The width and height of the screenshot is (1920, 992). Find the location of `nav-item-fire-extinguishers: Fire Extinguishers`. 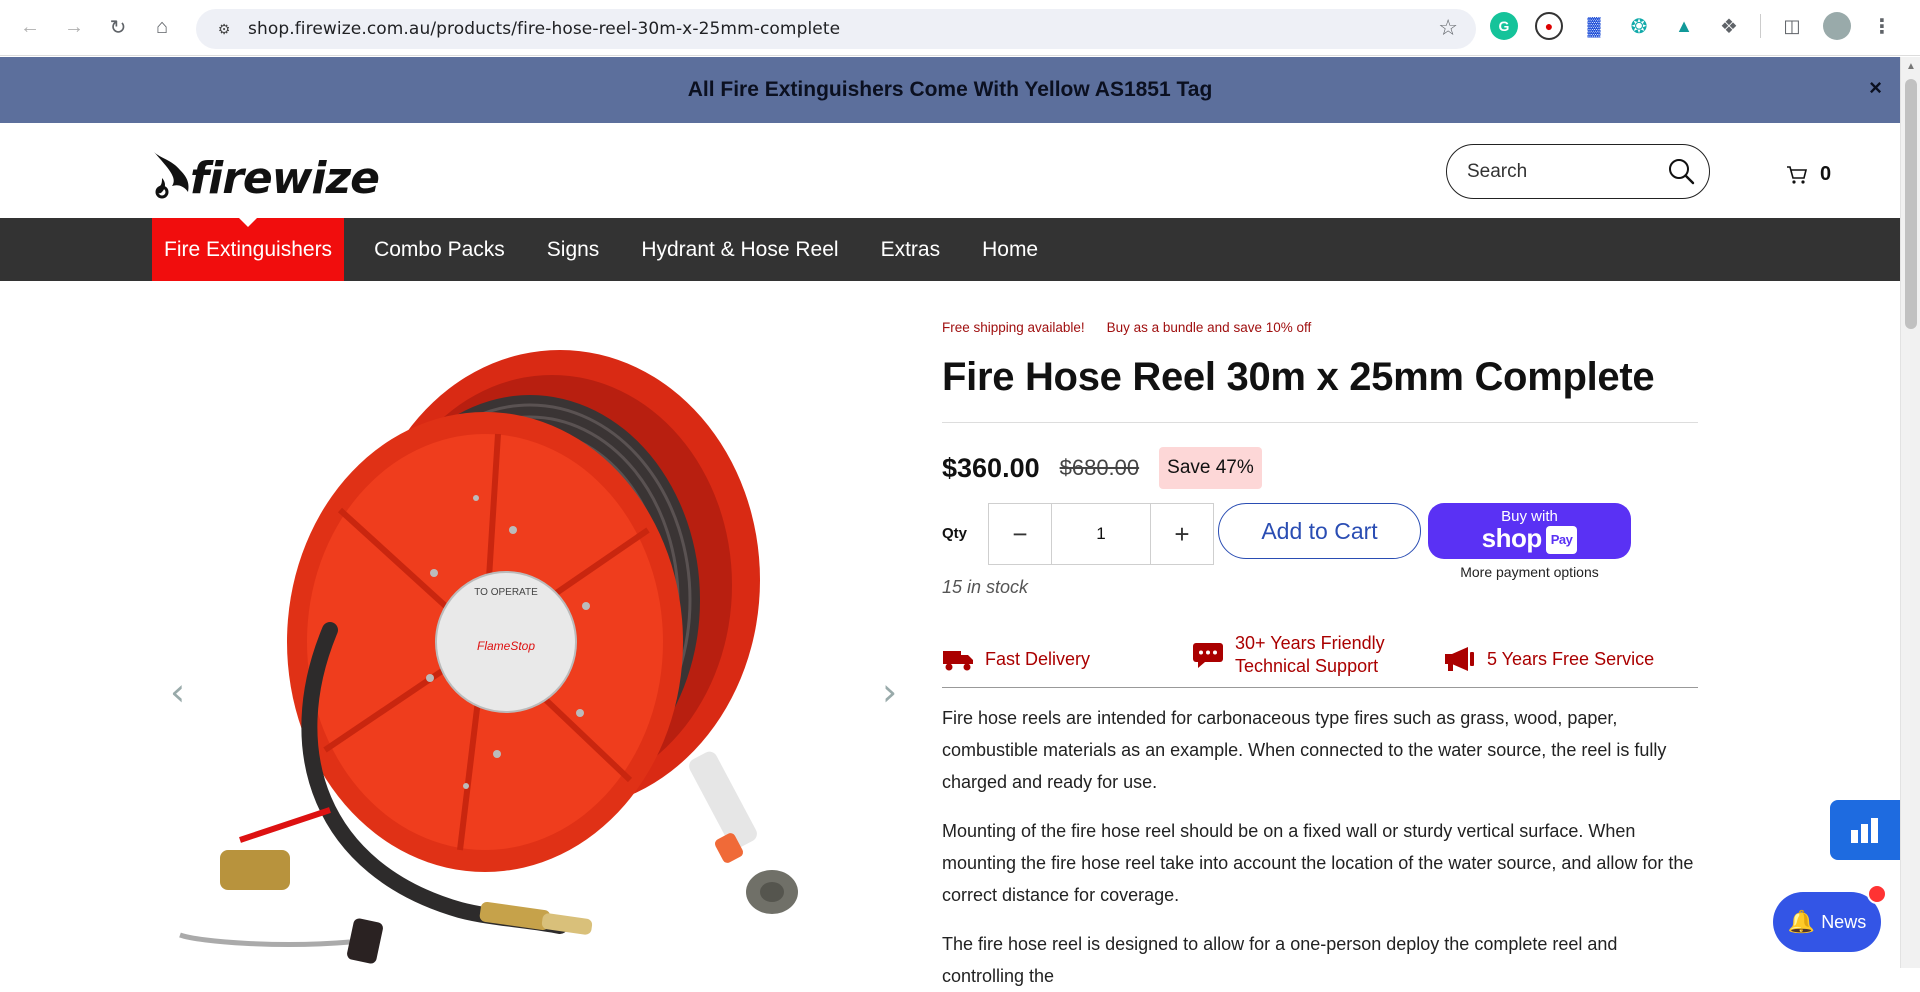

nav-item-fire-extinguishers: Fire Extinguishers is located at coordinates (248, 249).